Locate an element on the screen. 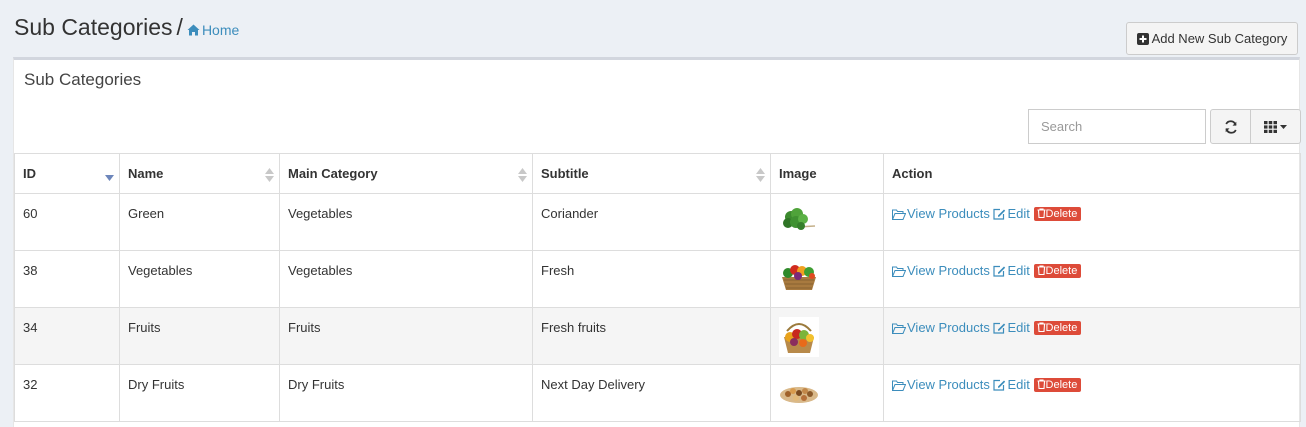 The height and width of the screenshot is (427, 1306). refresh-button is located at coordinates (1230, 126).